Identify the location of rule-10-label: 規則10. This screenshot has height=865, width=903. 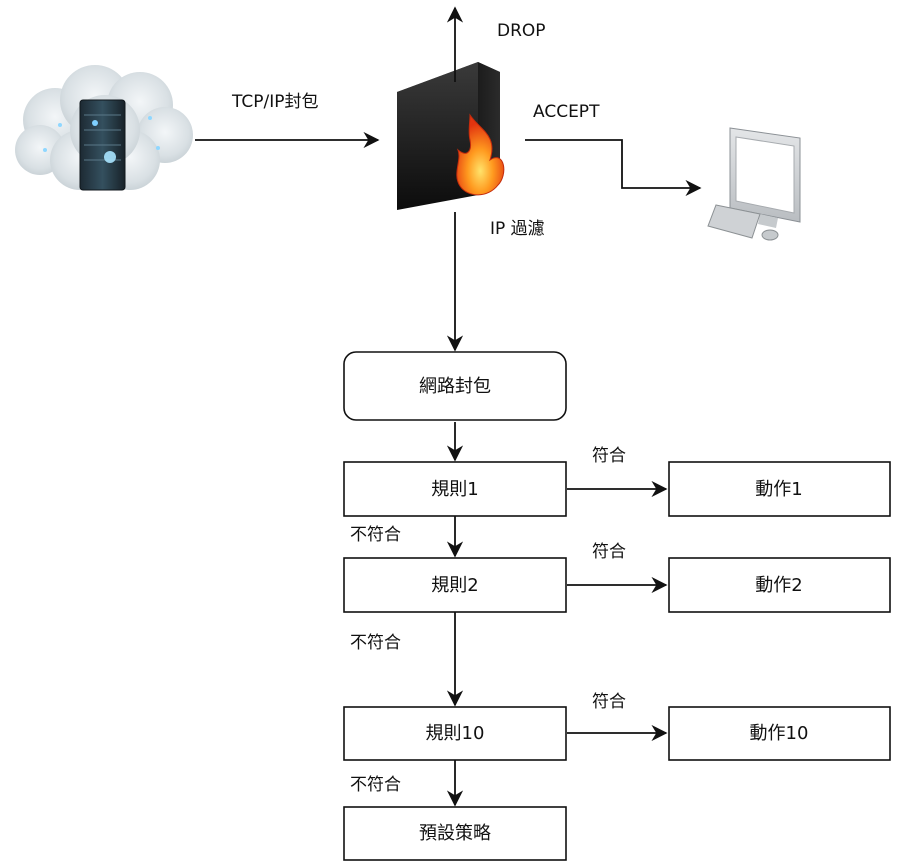
(455, 733).